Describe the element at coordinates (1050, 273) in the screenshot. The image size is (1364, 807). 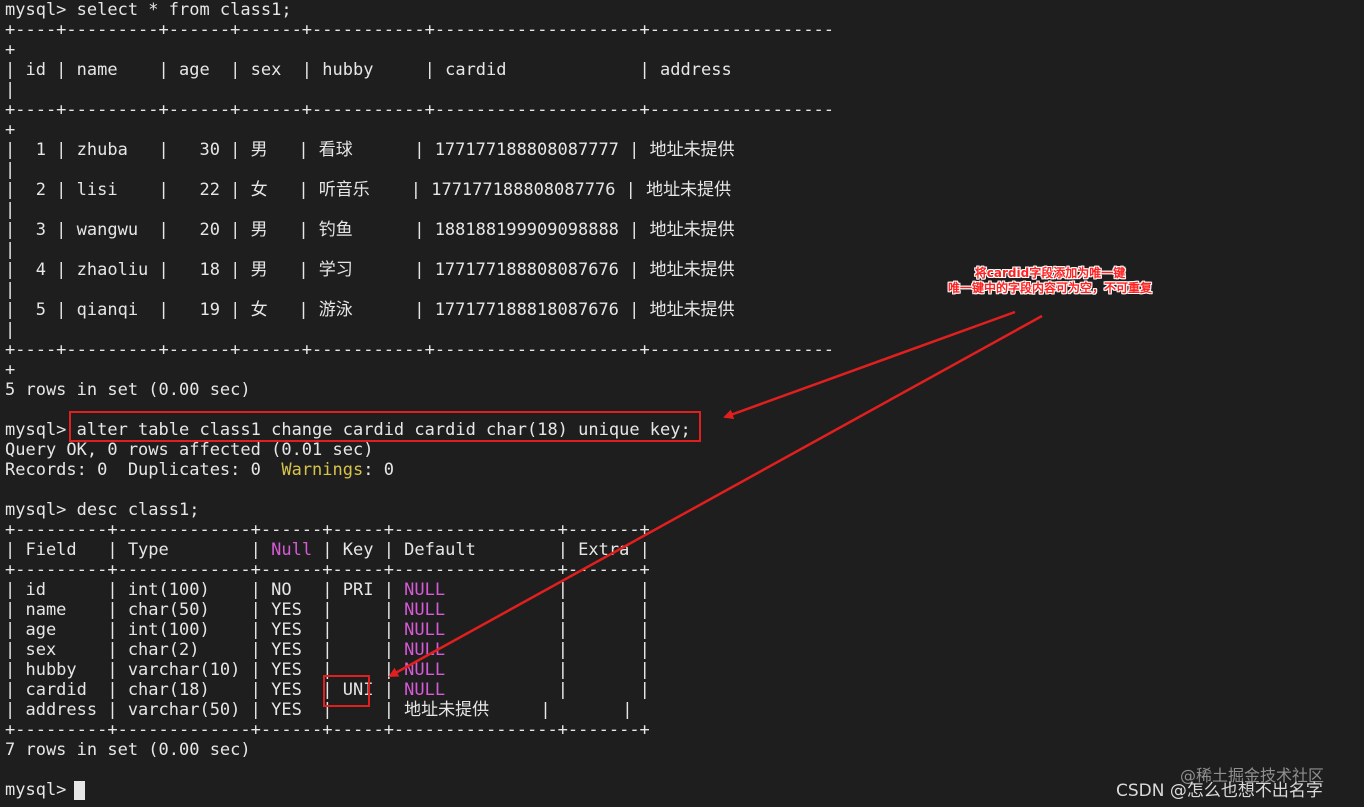
I see `annotation-line-1: 将cardid字段添加为唯一键` at that location.